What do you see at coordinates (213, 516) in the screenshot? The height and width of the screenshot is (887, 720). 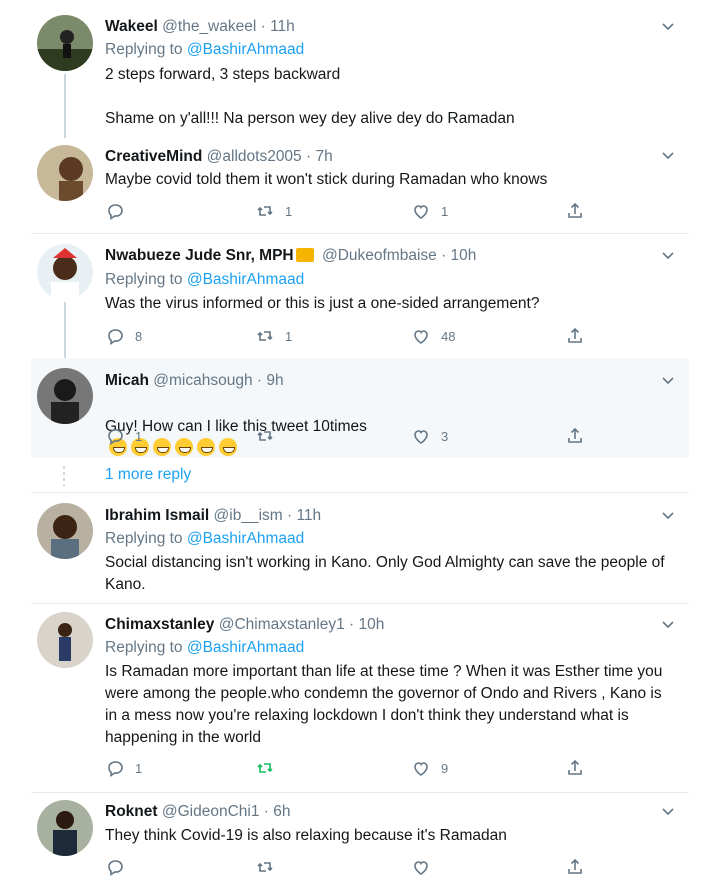 I see `tweet-header: Ibrahim Ismail @ib__ism · 11h` at bounding box center [213, 516].